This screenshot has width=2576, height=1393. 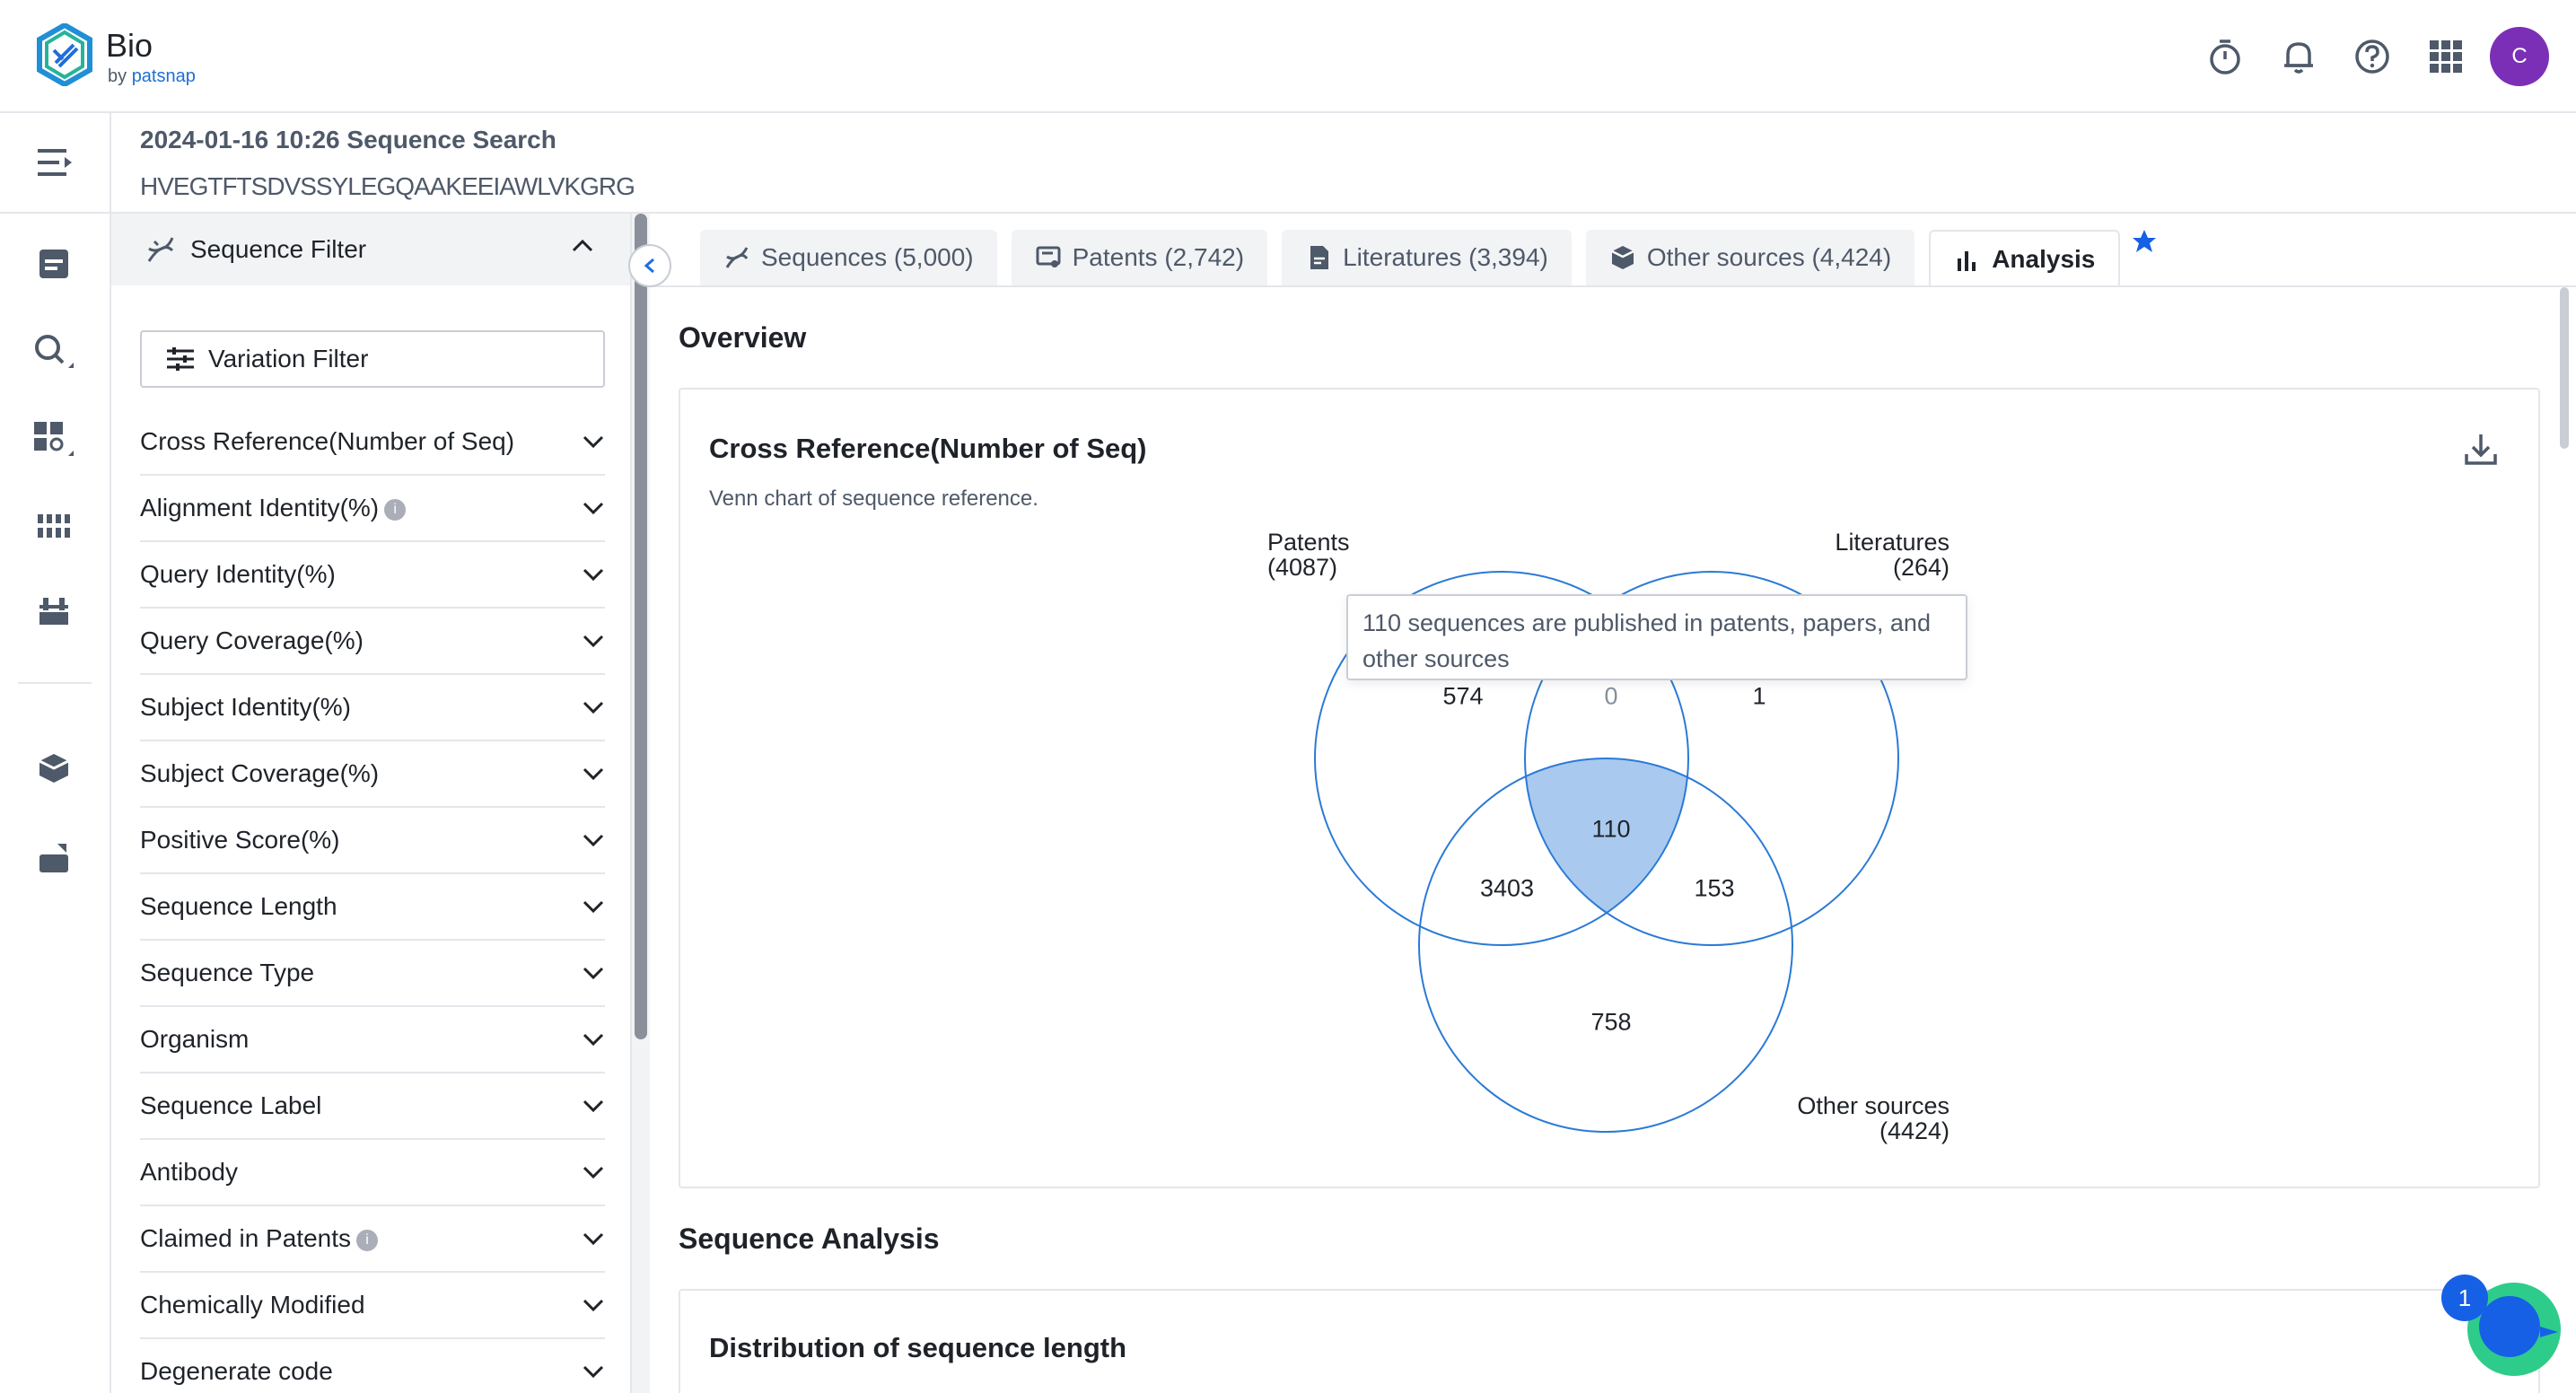 I want to click on filter-row-label: Positive Score(%), so click(x=240, y=840).